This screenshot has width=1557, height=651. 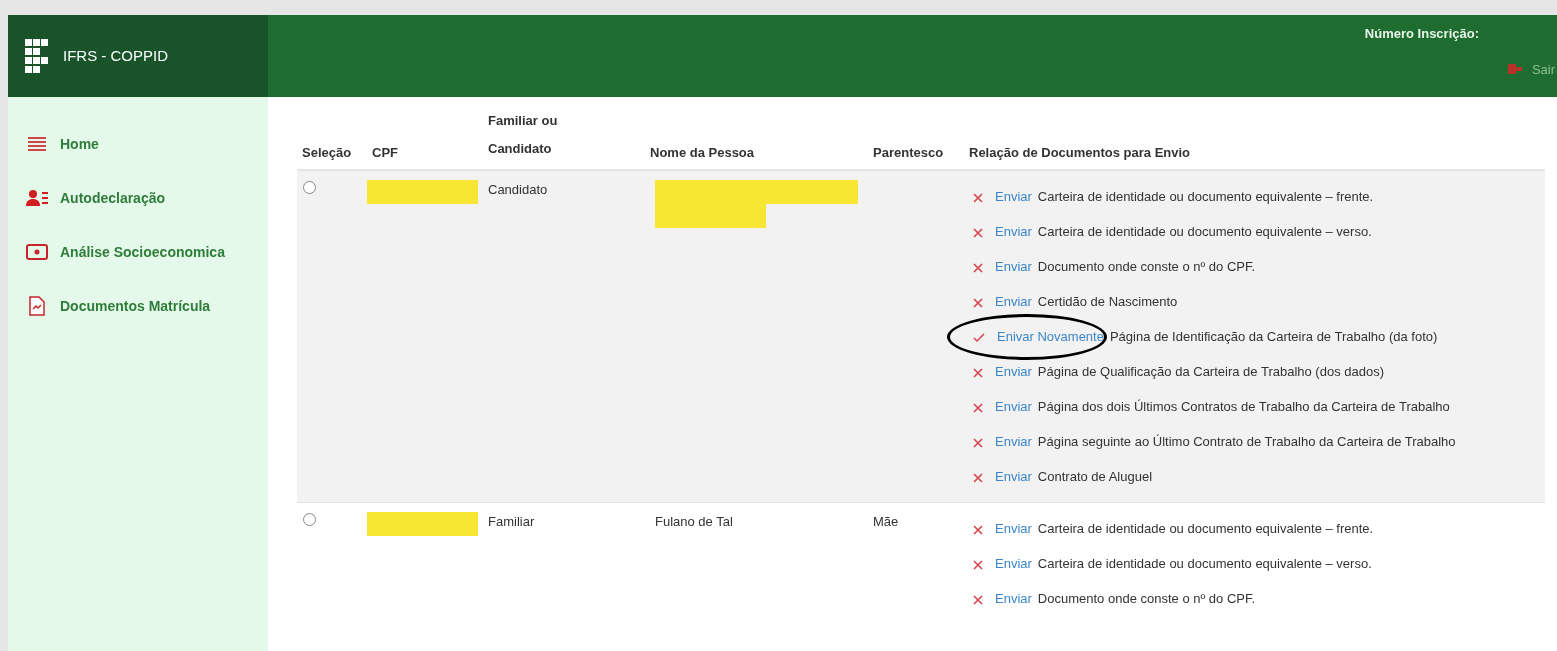 I want to click on brand-title: IFRS - COPPID, so click(x=115, y=55).